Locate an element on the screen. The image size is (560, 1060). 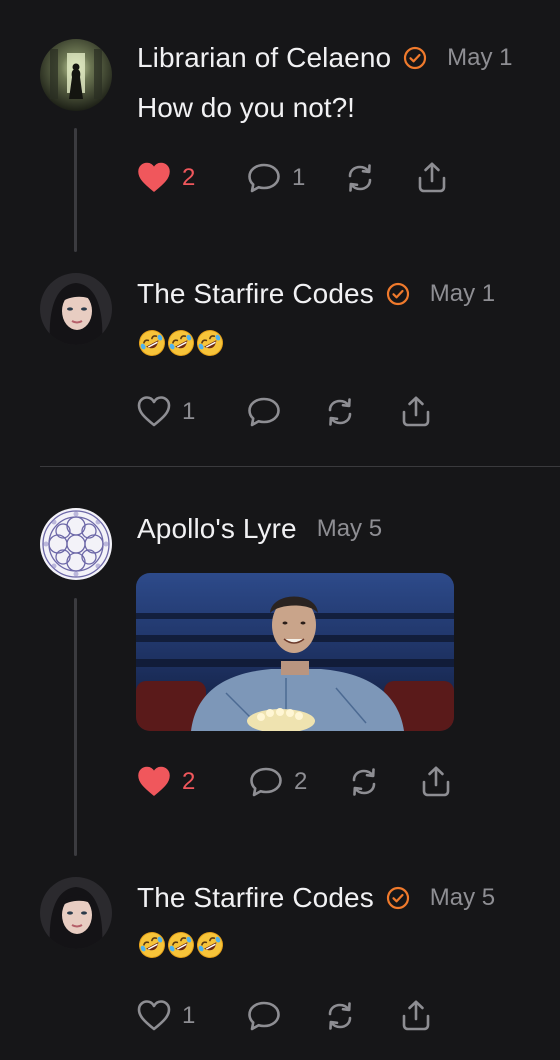
post-actions: 2 2 is located at coordinates (295, 782).